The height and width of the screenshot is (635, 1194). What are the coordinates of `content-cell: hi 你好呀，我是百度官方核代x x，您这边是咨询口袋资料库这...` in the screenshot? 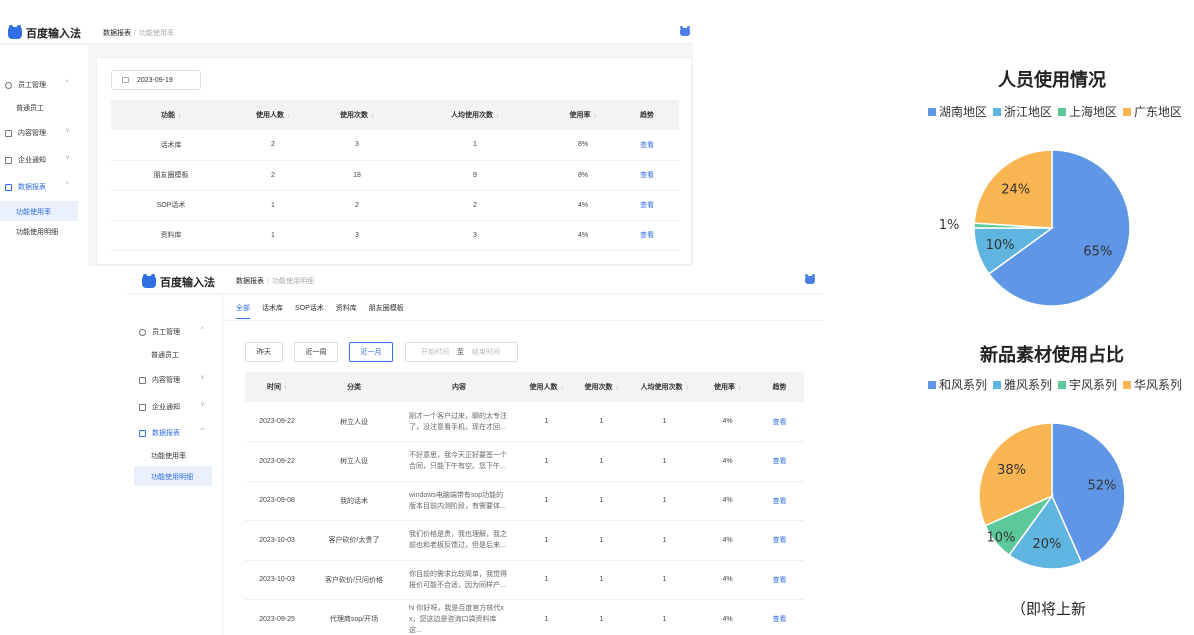 It's located at (459, 617).